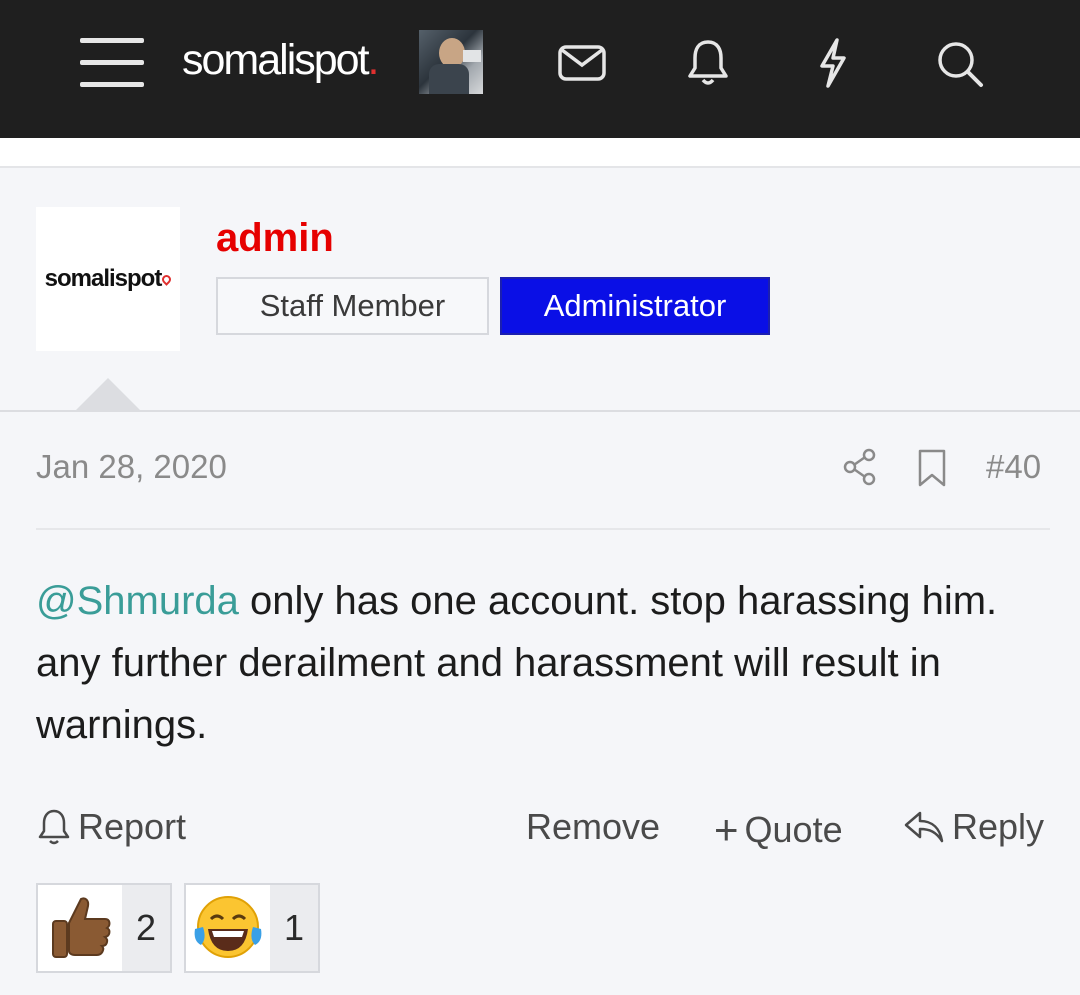 The image size is (1080, 995). What do you see at coordinates (582, 63) in the screenshot?
I see `envelope-icon` at bounding box center [582, 63].